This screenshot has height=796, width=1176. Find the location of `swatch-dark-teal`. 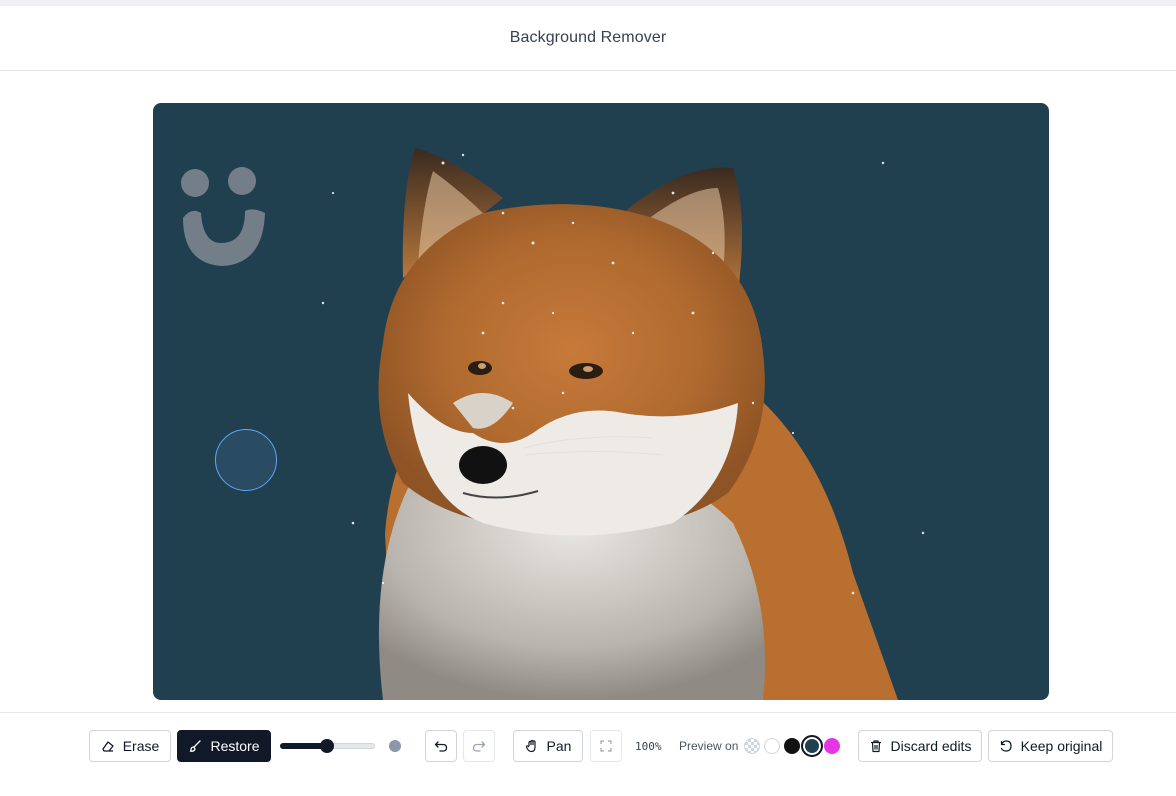

swatch-dark-teal is located at coordinates (812, 746).